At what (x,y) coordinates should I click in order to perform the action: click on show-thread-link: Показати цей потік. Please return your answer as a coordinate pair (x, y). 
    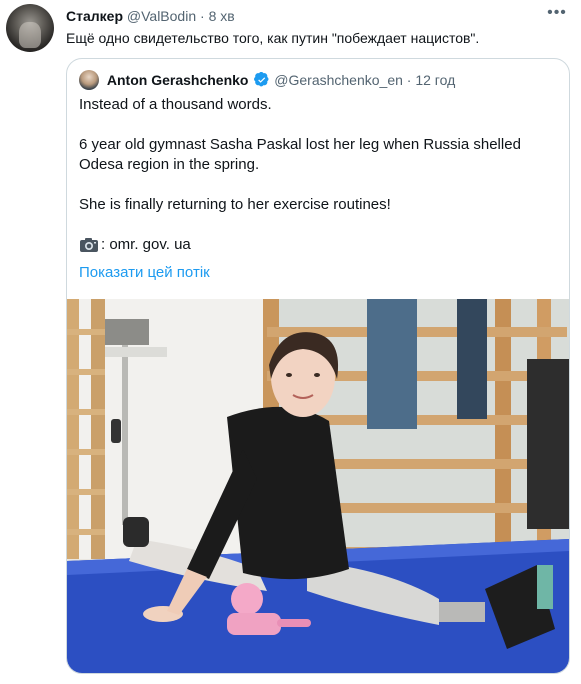
    Looking at the image, I should click on (144, 273).